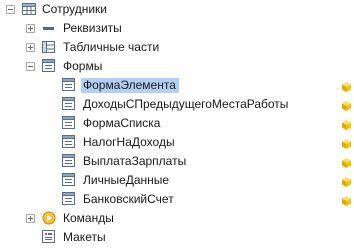 Image resolution: width=354 pixels, height=249 pixels. Describe the element at coordinates (88, 218) in the screenshot. I see `tree-node-label: Команды` at that location.